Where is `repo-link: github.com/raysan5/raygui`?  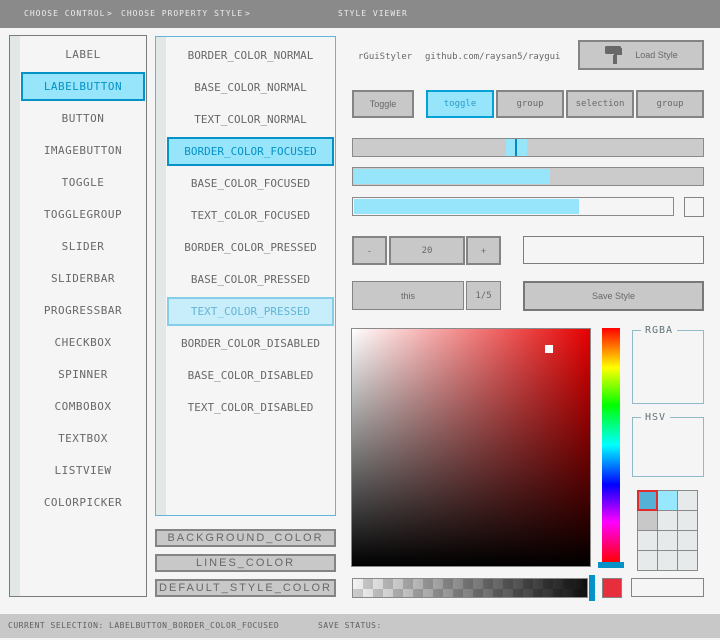 repo-link: github.com/raysan5/raygui is located at coordinates (493, 57).